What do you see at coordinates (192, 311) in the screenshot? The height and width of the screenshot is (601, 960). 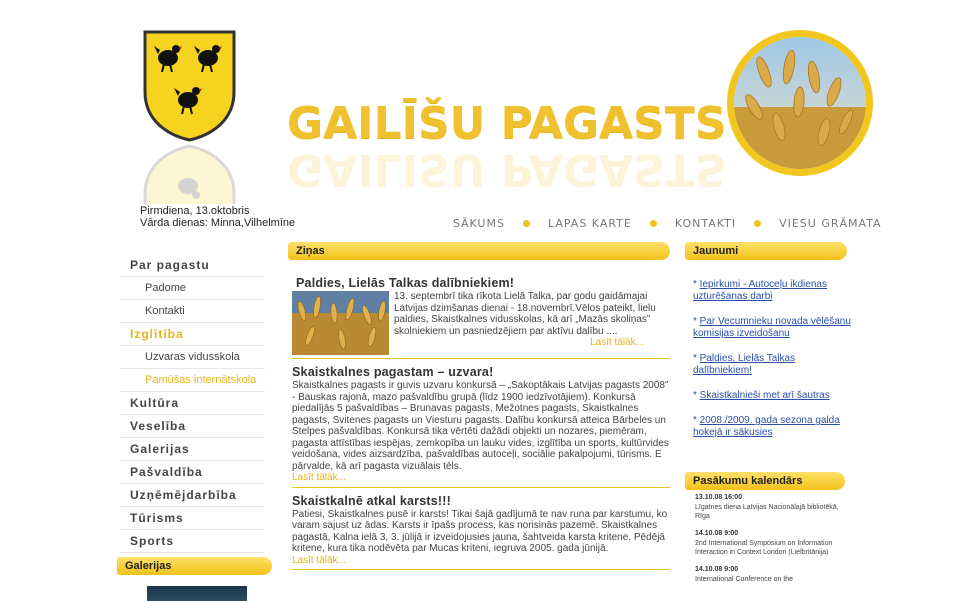 I see `menu-subitem-kontakti: Kontakti` at bounding box center [192, 311].